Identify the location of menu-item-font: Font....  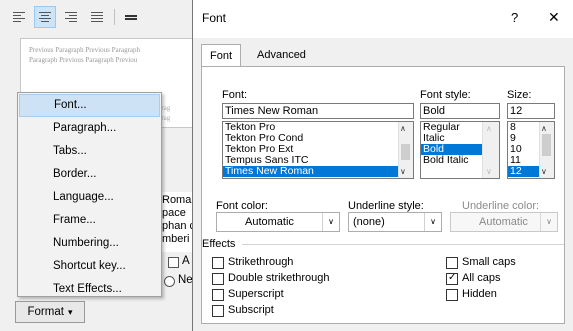
(89, 105).